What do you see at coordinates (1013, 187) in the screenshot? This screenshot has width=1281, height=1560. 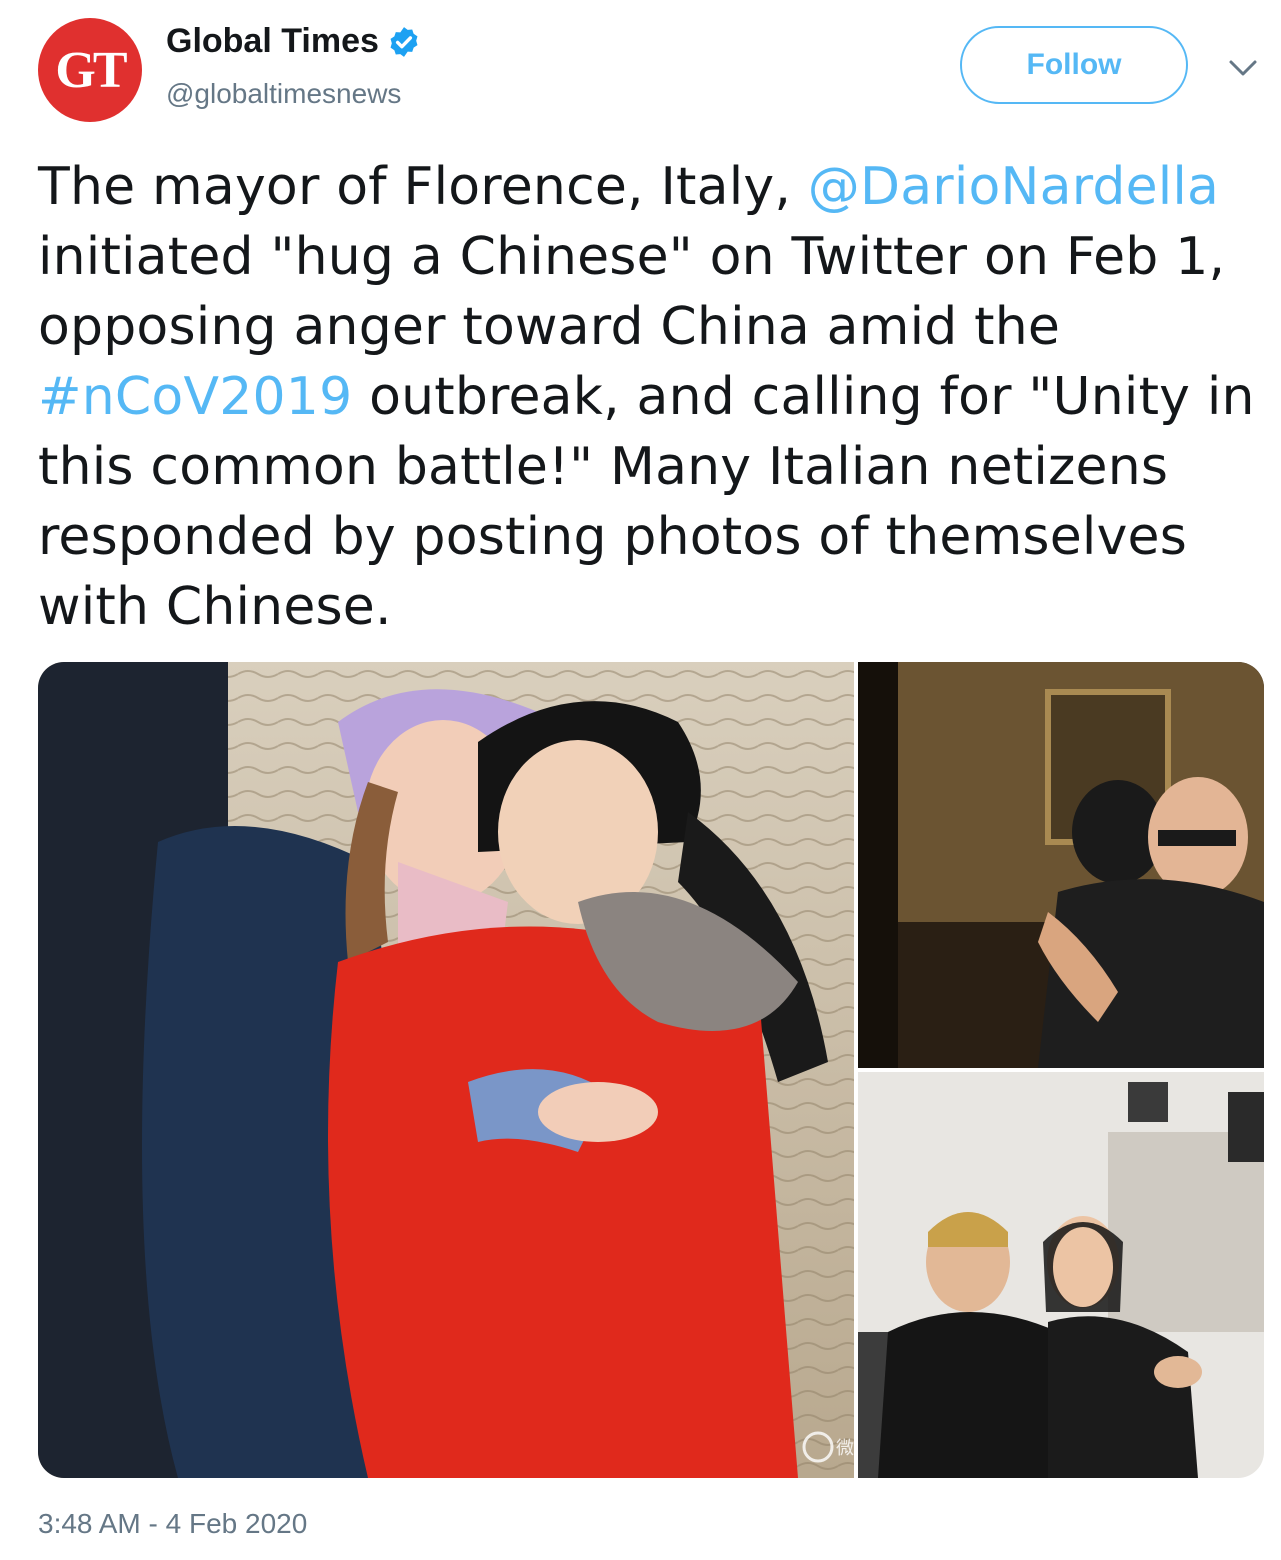 I see `mention-link: @DarioNardella` at bounding box center [1013, 187].